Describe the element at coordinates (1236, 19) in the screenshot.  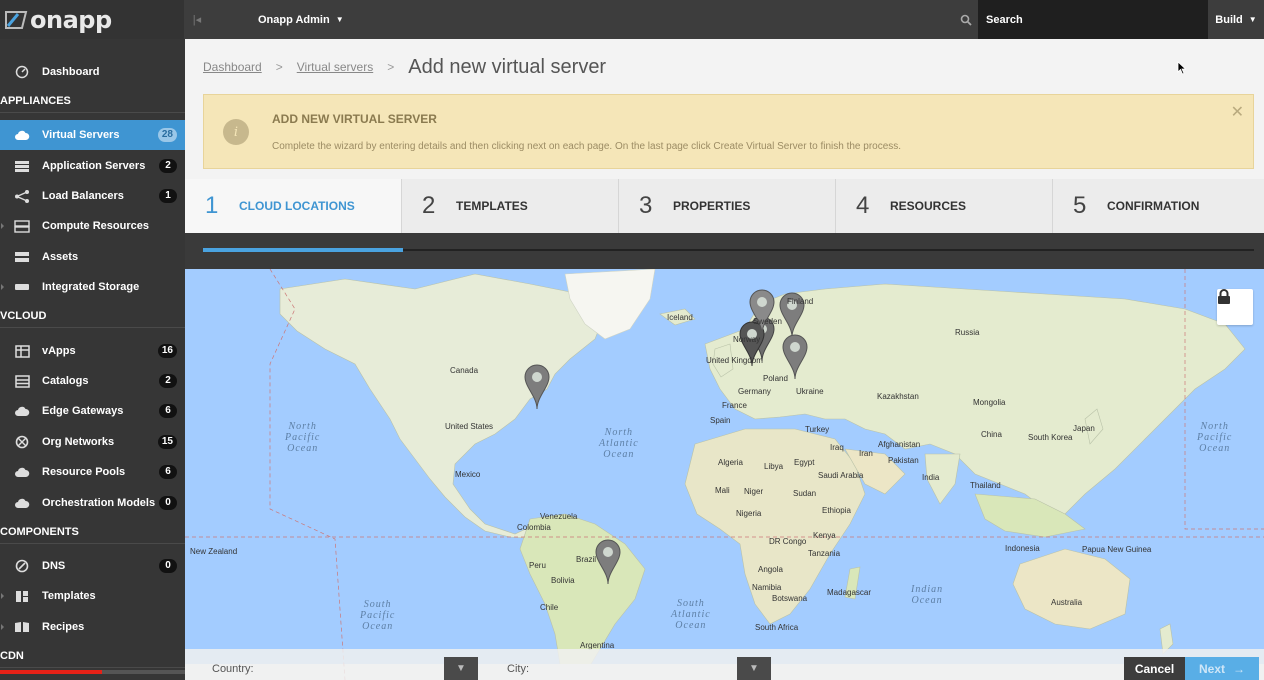
I see `build-menu: Build ▼` at that location.